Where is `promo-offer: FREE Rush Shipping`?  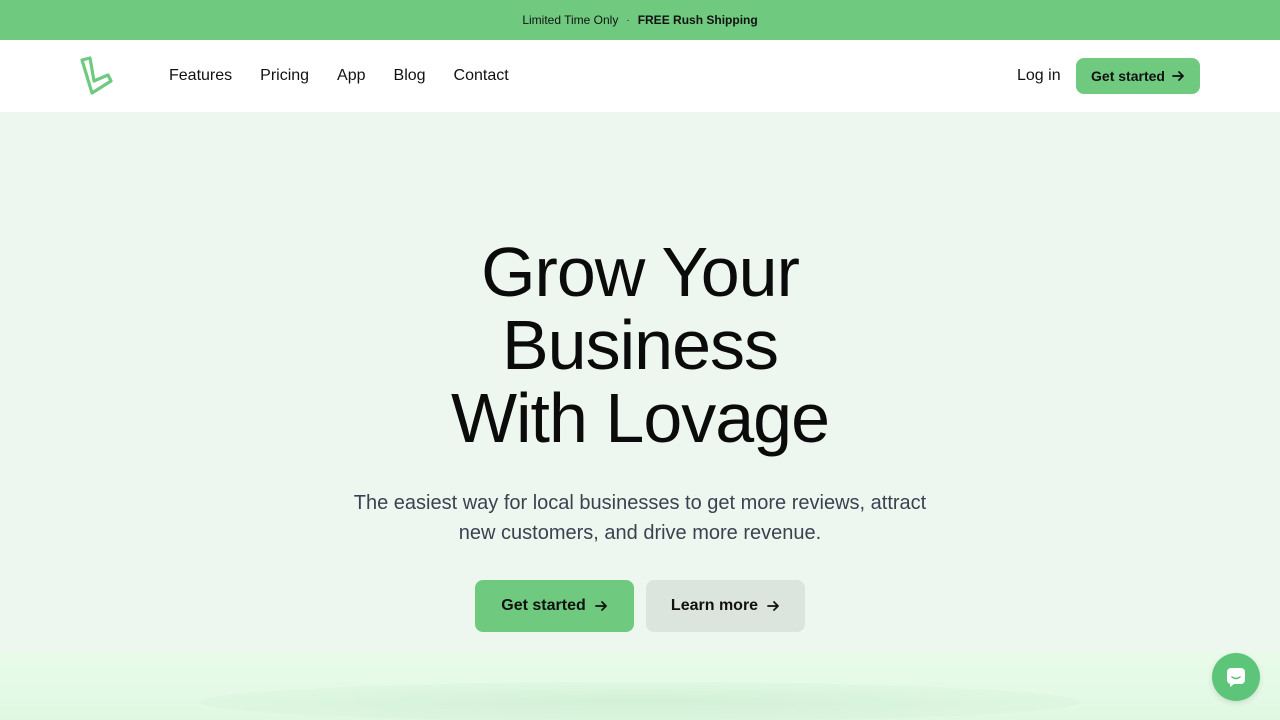 promo-offer: FREE Rush Shipping is located at coordinates (697, 20).